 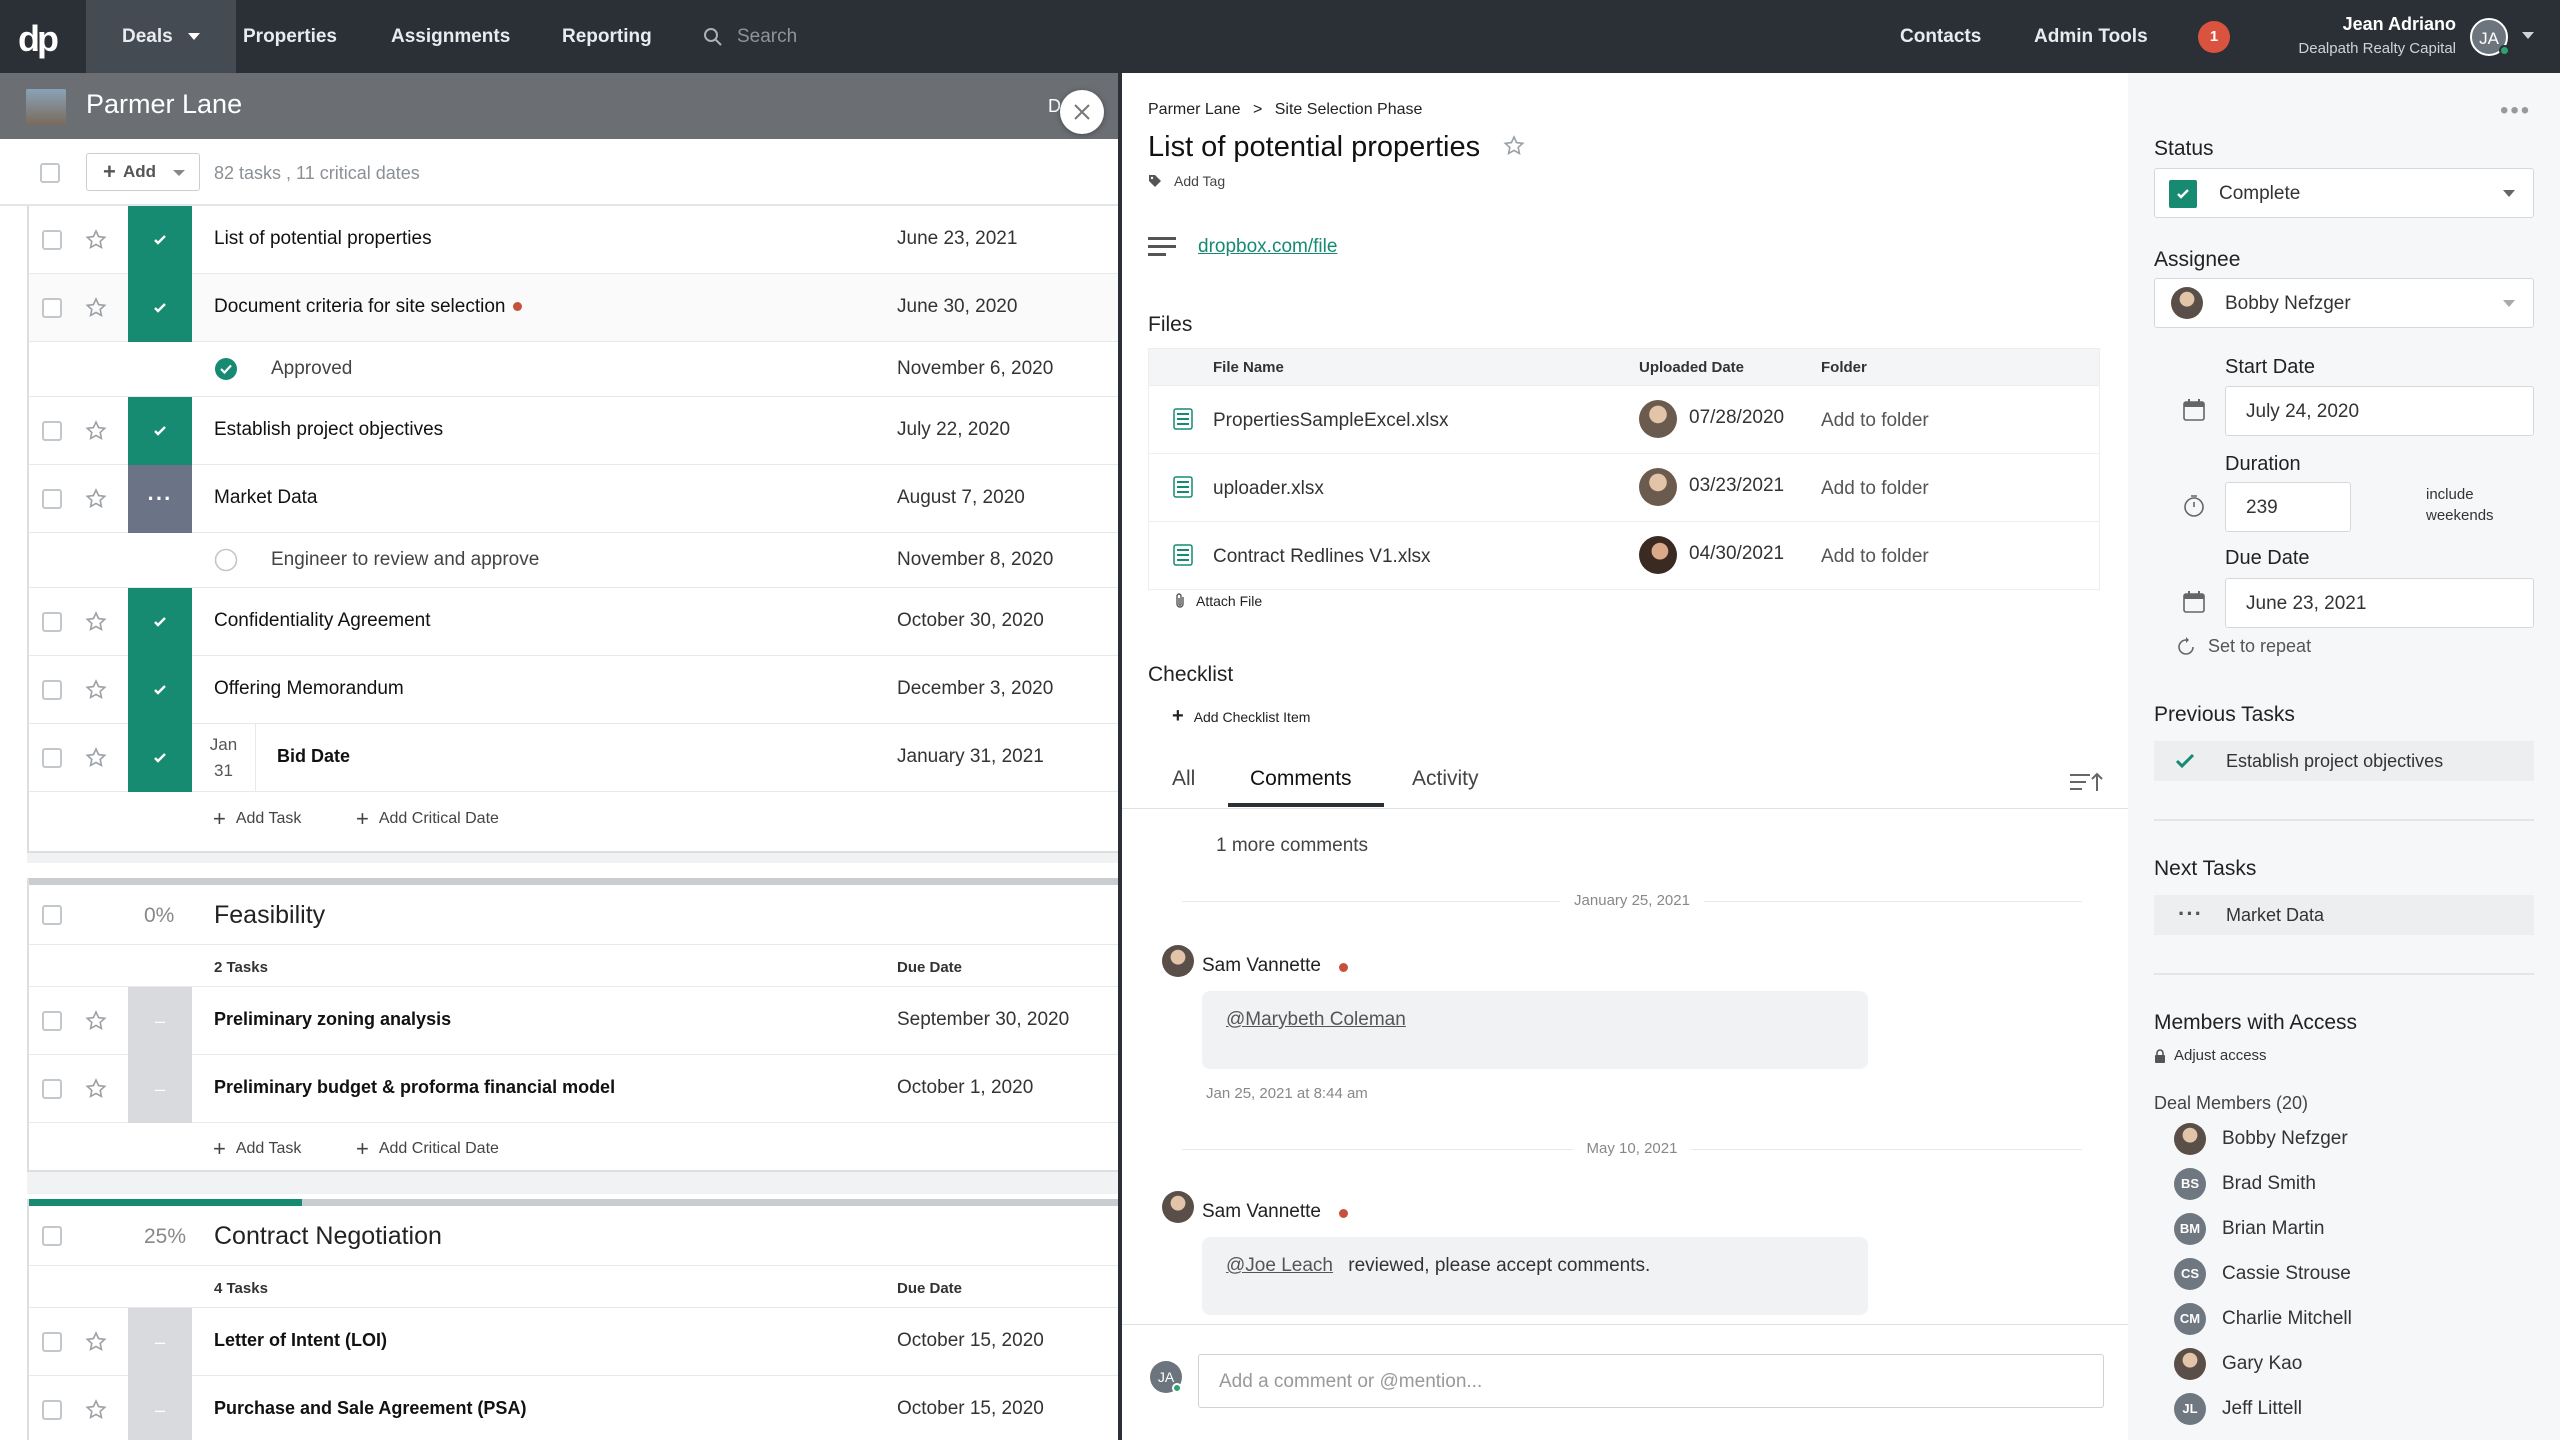 What do you see at coordinates (1279, 1265) in the screenshot?
I see `mention-link: @Joe Leach` at bounding box center [1279, 1265].